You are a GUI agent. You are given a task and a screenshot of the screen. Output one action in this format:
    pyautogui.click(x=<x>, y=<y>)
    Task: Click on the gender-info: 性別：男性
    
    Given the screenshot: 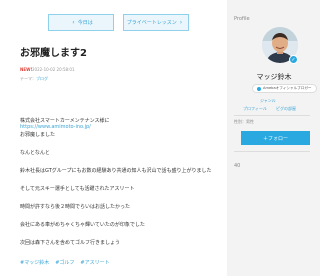 What is the action you would take?
    pyautogui.click(x=244, y=121)
    